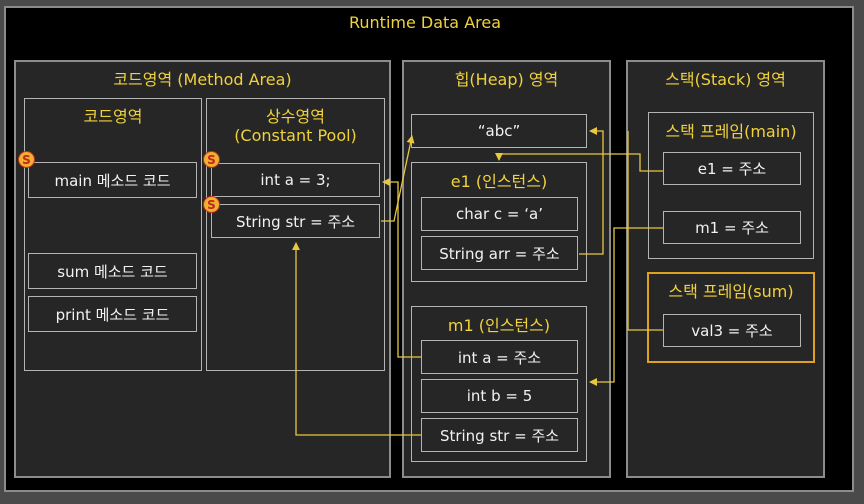 This screenshot has height=504, width=864. Describe the element at coordinates (626, 306) in the screenshot. I see `arrow-m1-to-instance` at that location.